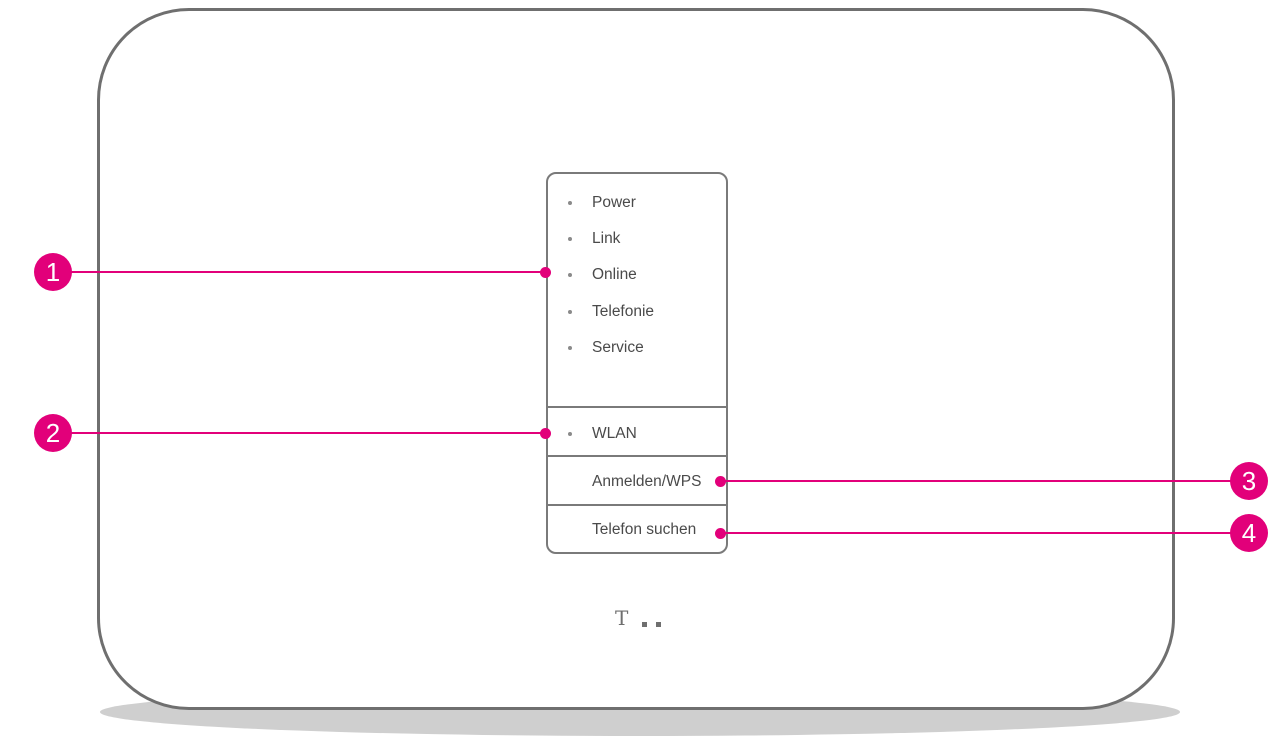 The height and width of the screenshot is (740, 1277). What do you see at coordinates (570, 348) in the screenshot?
I see `led-indicator-service` at bounding box center [570, 348].